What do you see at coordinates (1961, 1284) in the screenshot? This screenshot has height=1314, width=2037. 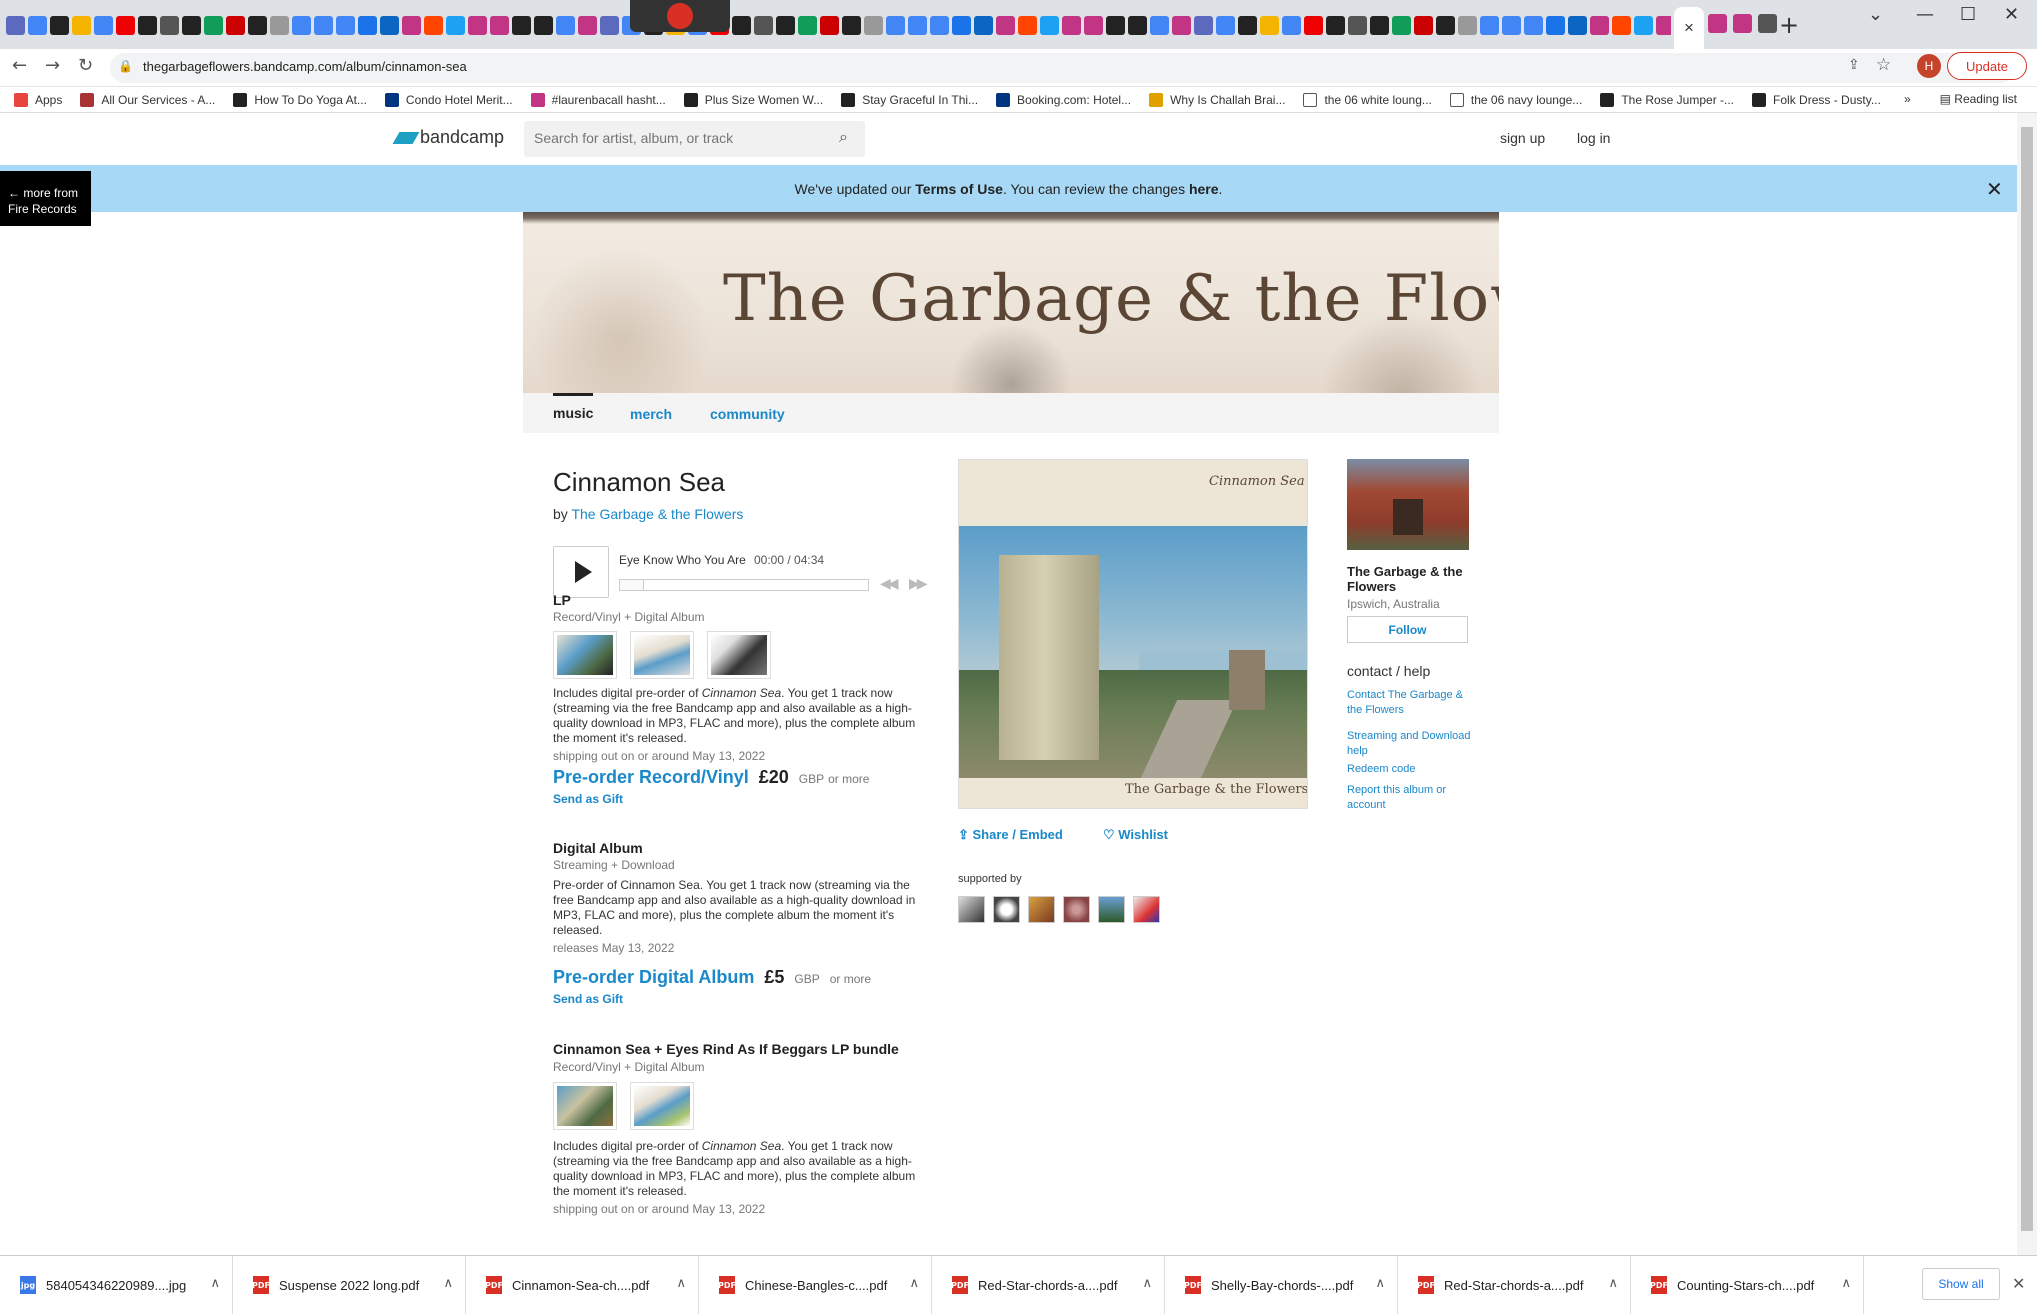 I see `show-all-downloads-button: Show all` at bounding box center [1961, 1284].